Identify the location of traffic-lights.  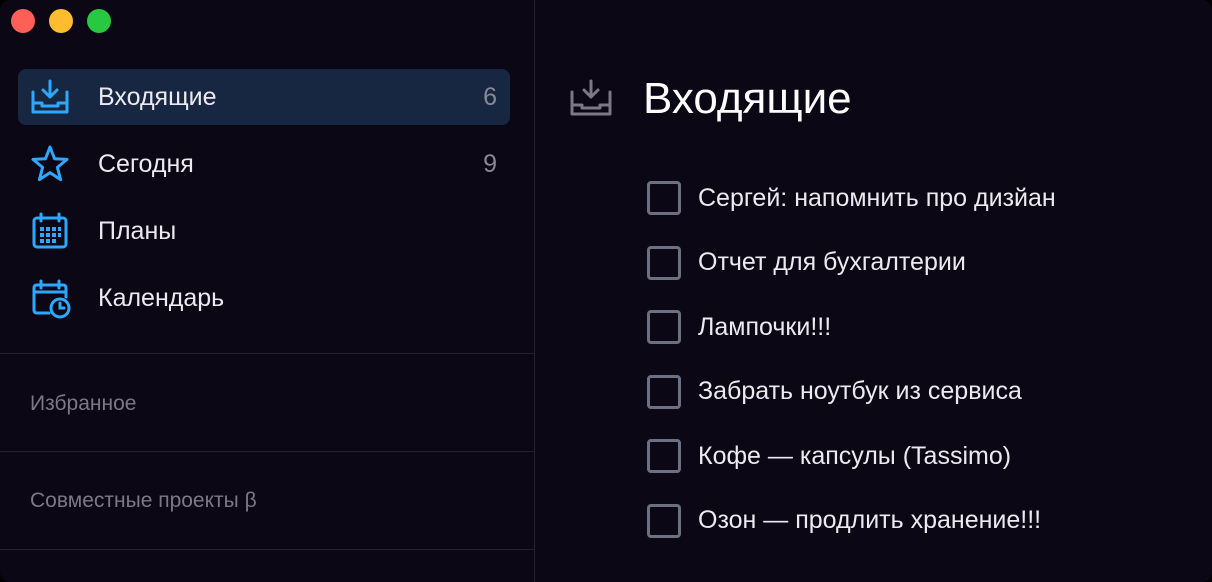
(61, 21).